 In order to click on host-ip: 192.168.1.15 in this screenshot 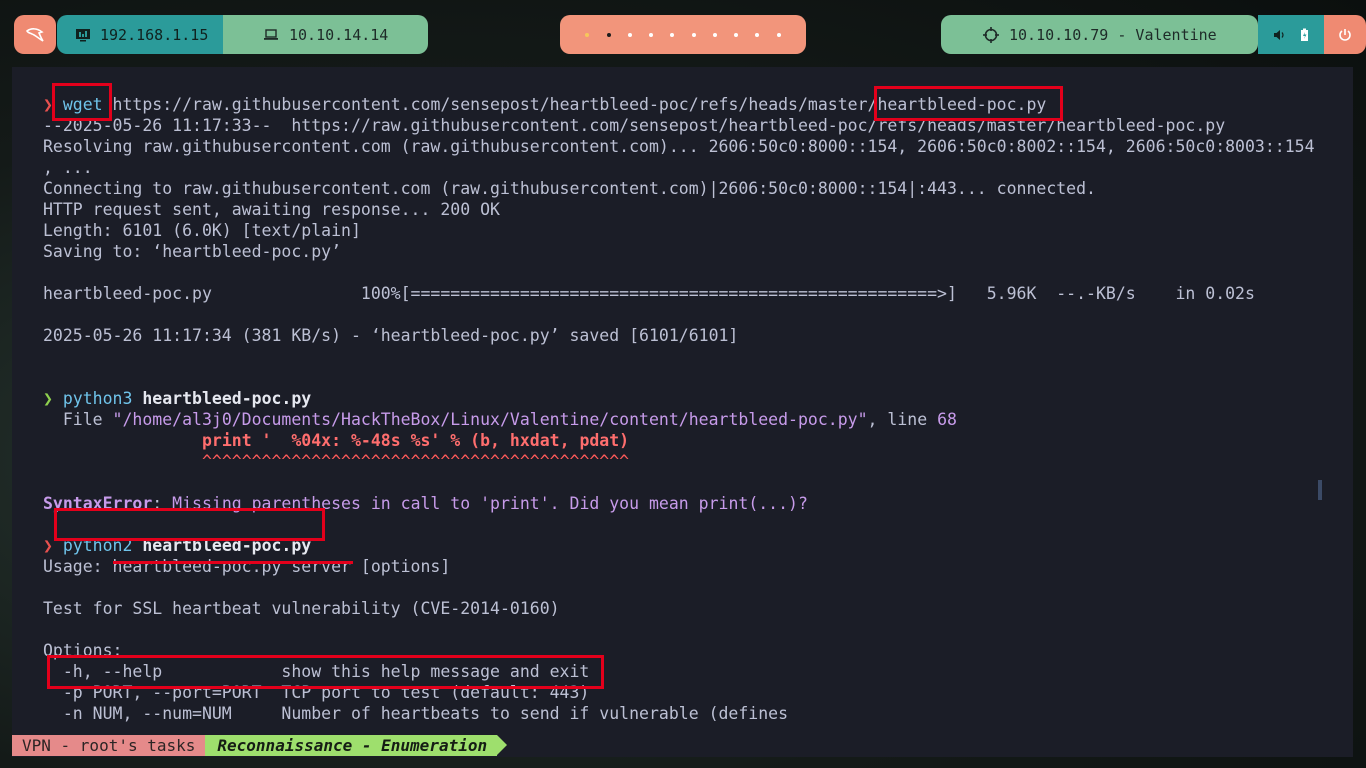, I will do `click(154, 34)`.